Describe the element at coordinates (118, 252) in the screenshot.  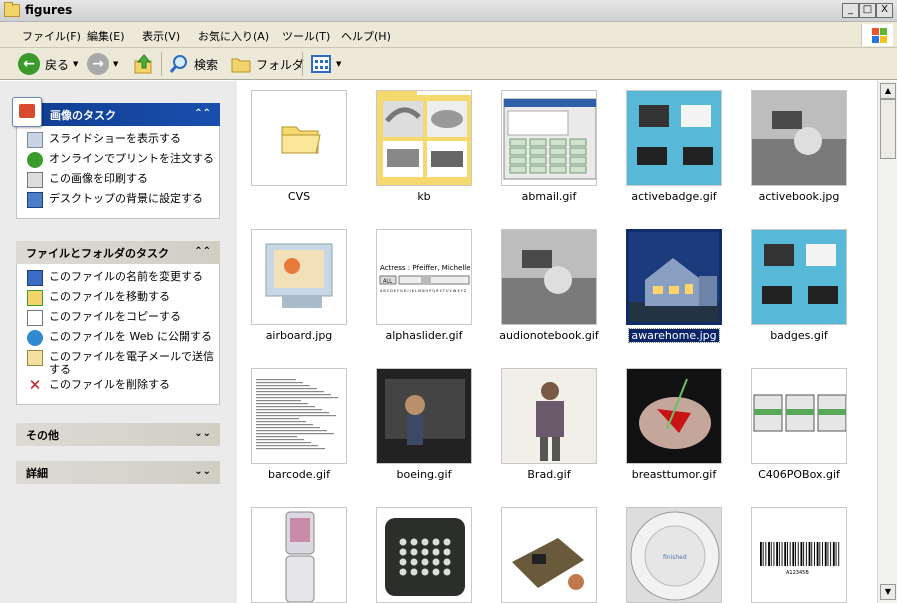
I see `file-tasks-header: ファイルとフォルダのタスク ⌃⌃` at that location.